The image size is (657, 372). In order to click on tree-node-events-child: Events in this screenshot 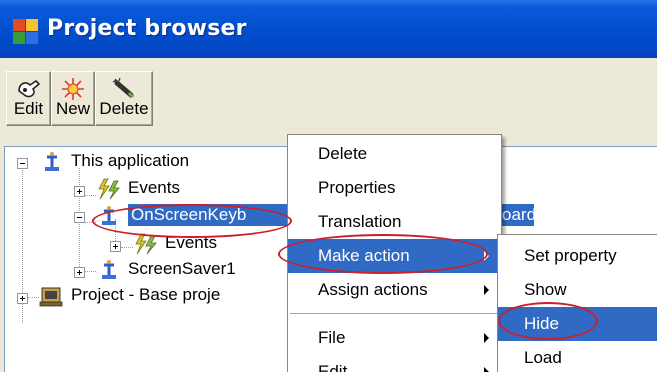, I will do `click(135, 245)`.